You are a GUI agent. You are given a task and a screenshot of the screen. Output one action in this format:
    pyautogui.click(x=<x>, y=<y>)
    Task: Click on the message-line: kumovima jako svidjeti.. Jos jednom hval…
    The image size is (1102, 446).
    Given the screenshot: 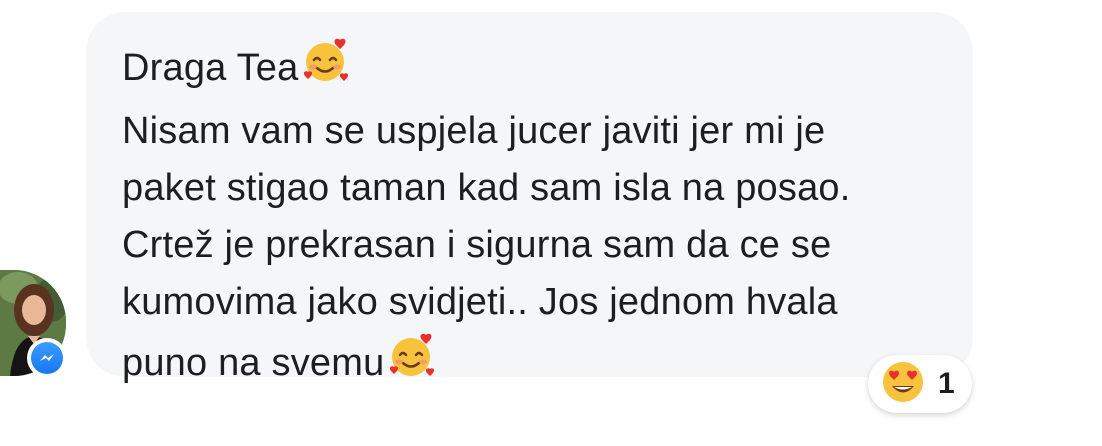 What is the action you would take?
    pyautogui.click(x=480, y=302)
    